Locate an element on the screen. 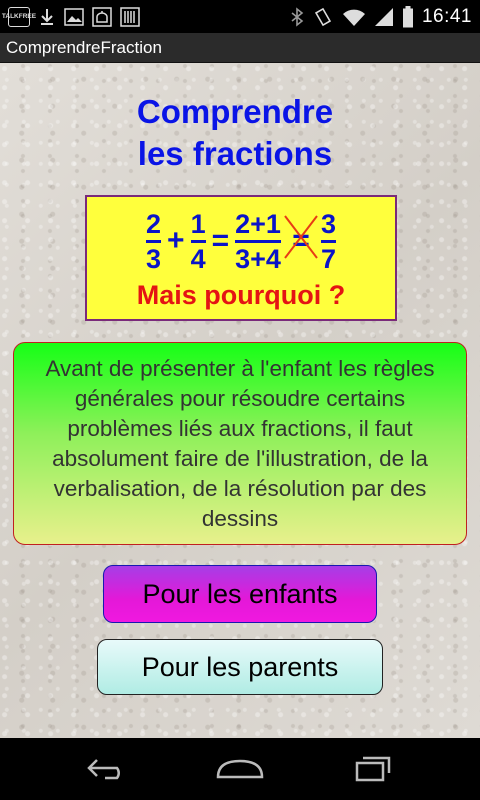  for-children-button: Pour les enfants is located at coordinates (240, 594).